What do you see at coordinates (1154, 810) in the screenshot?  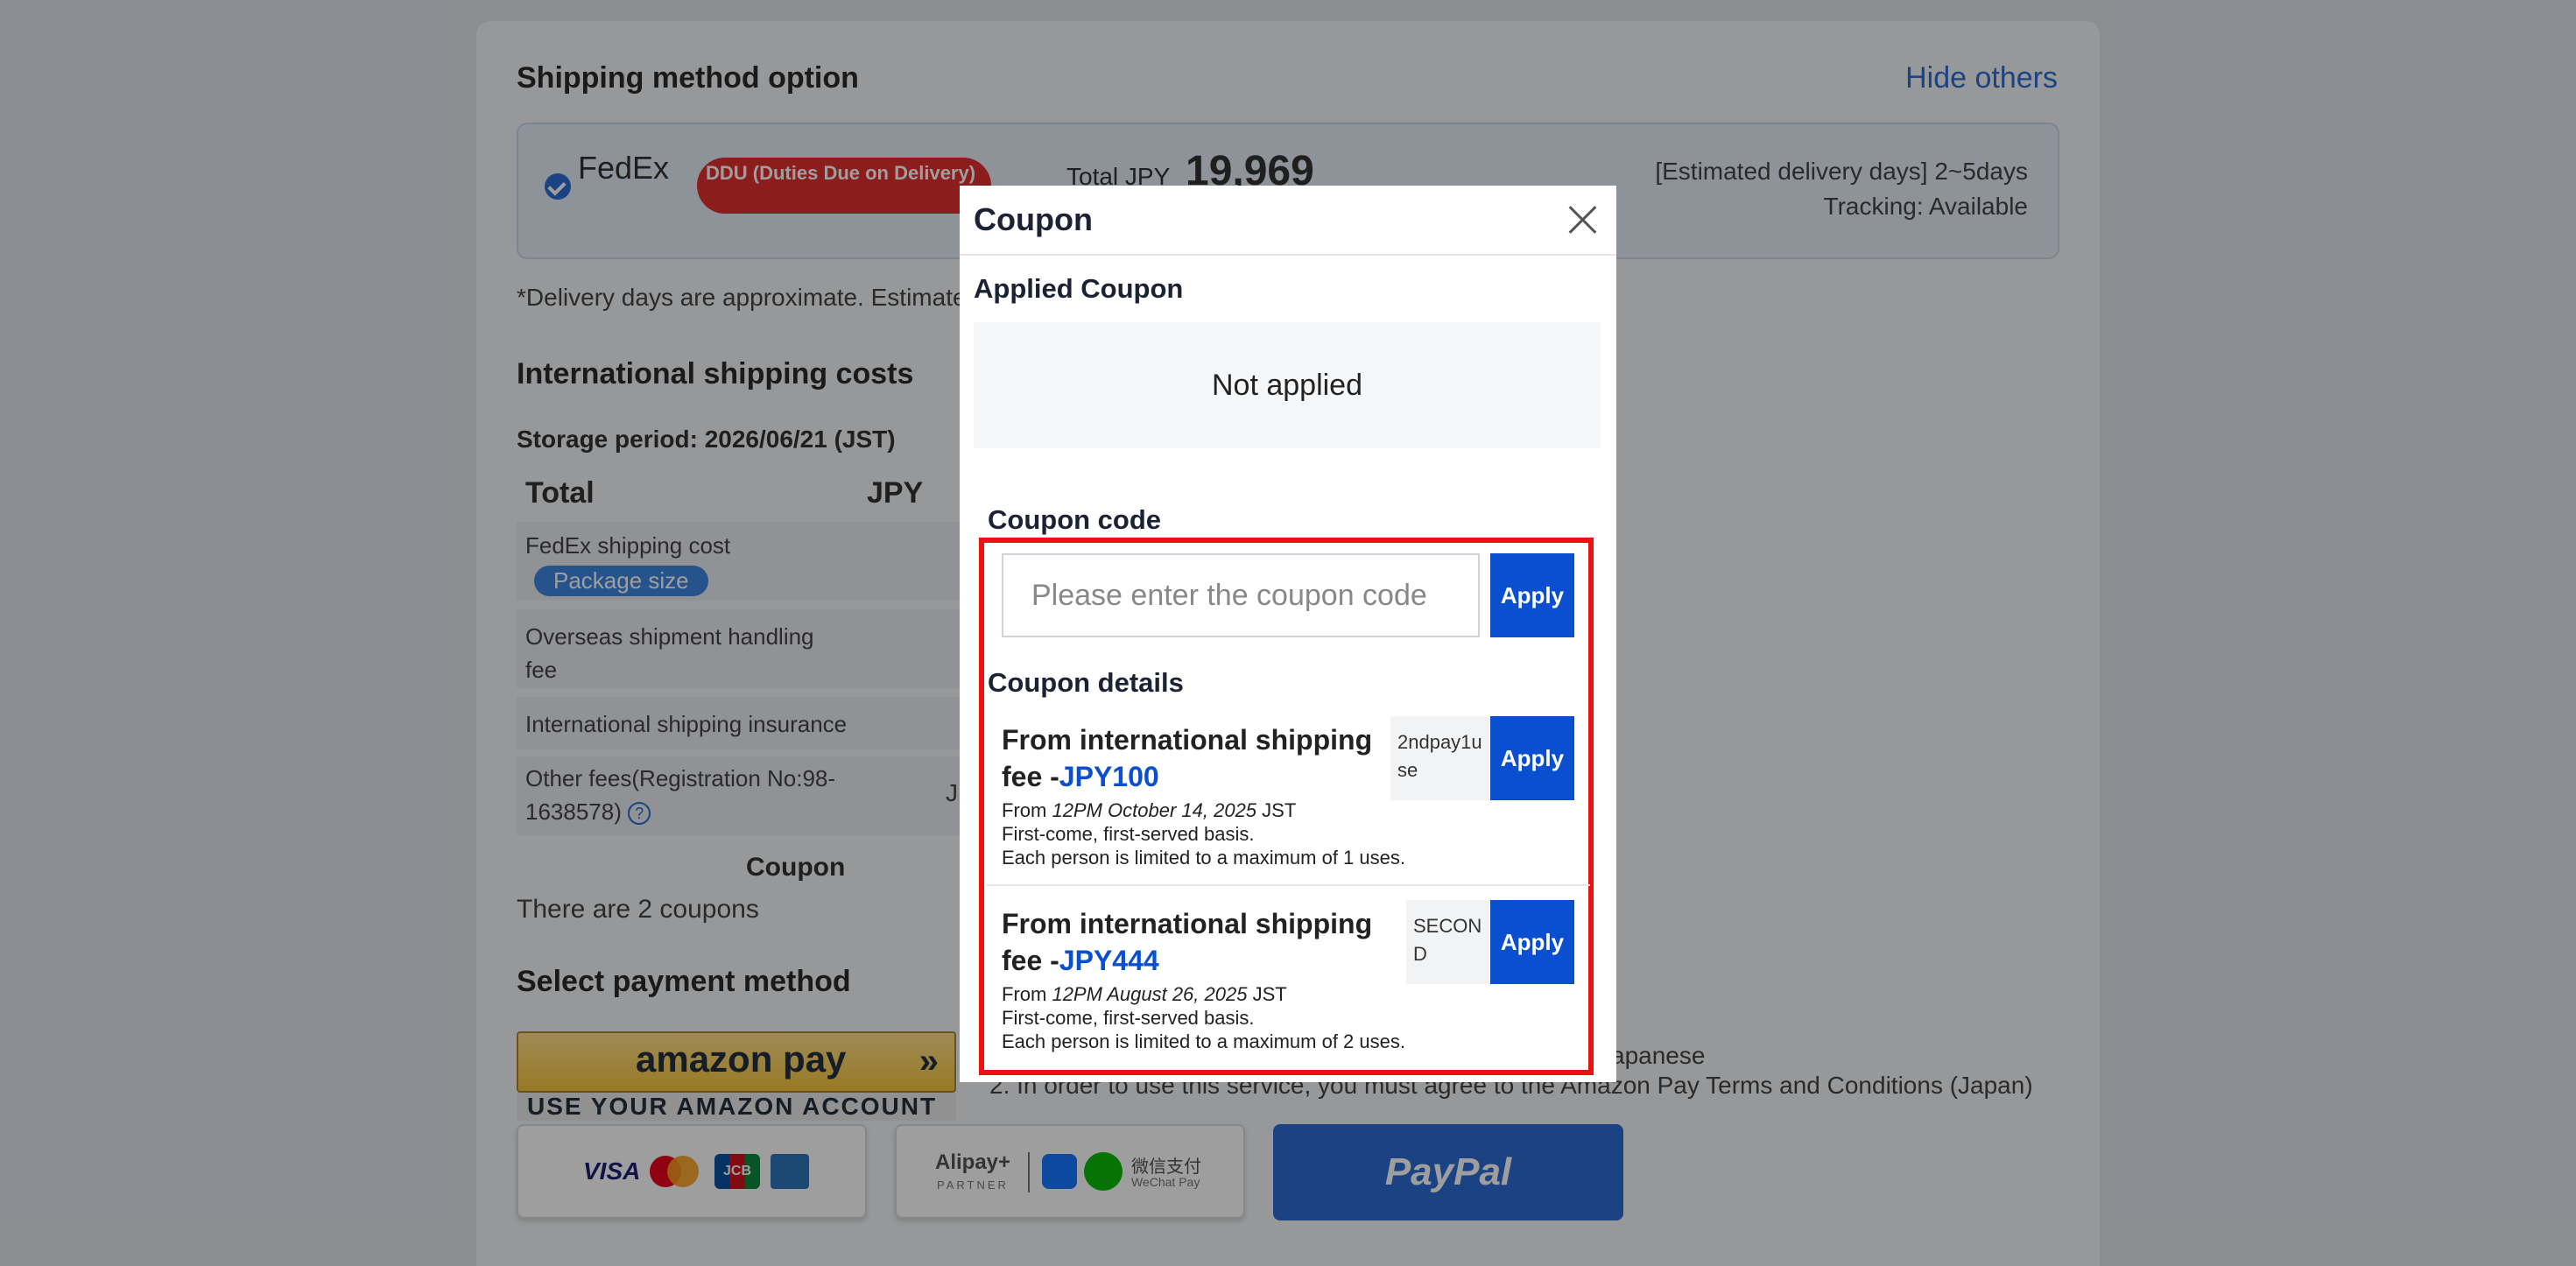 I see `coupon-from-time: 12PM October 14, 2025` at bounding box center [1154, 810].